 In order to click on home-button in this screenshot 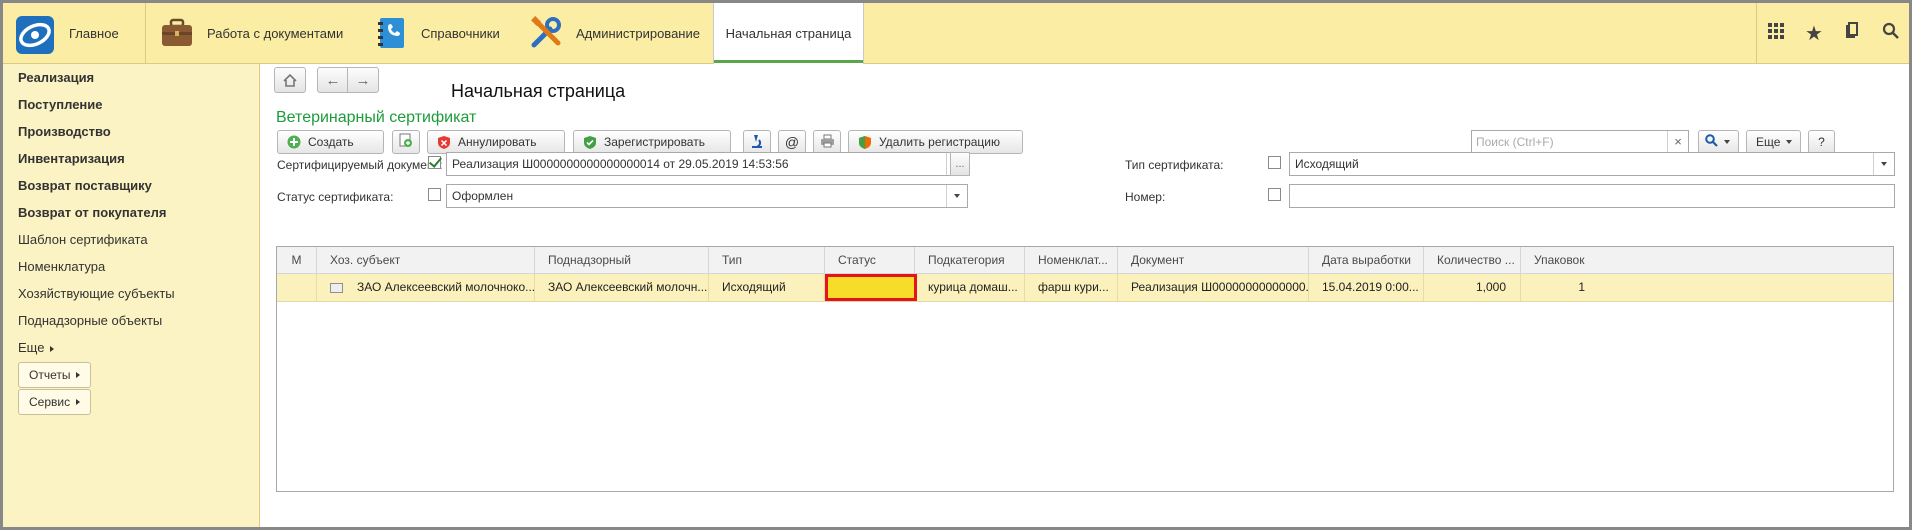, I will do `click(290, 80)`.